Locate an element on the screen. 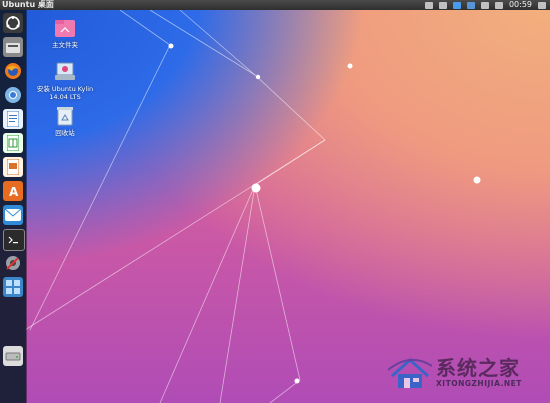 Image resolution: width=550 pixels, height=403 pixels. desktop-icon-trash: 回收站 is located at coordinates (65, 121).